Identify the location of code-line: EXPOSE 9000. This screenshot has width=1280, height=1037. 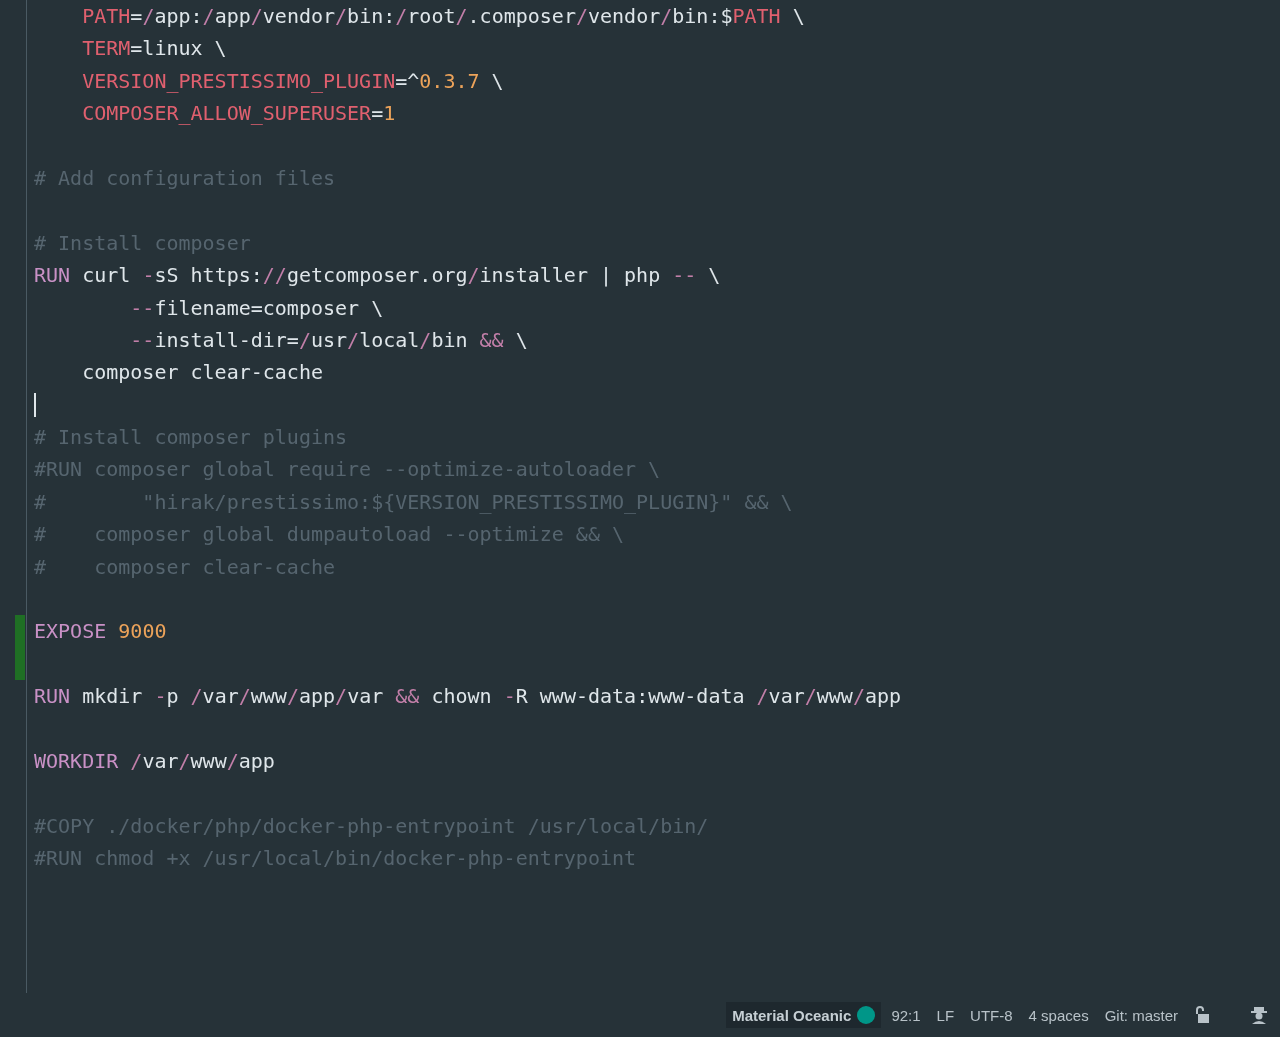
(100, 632).